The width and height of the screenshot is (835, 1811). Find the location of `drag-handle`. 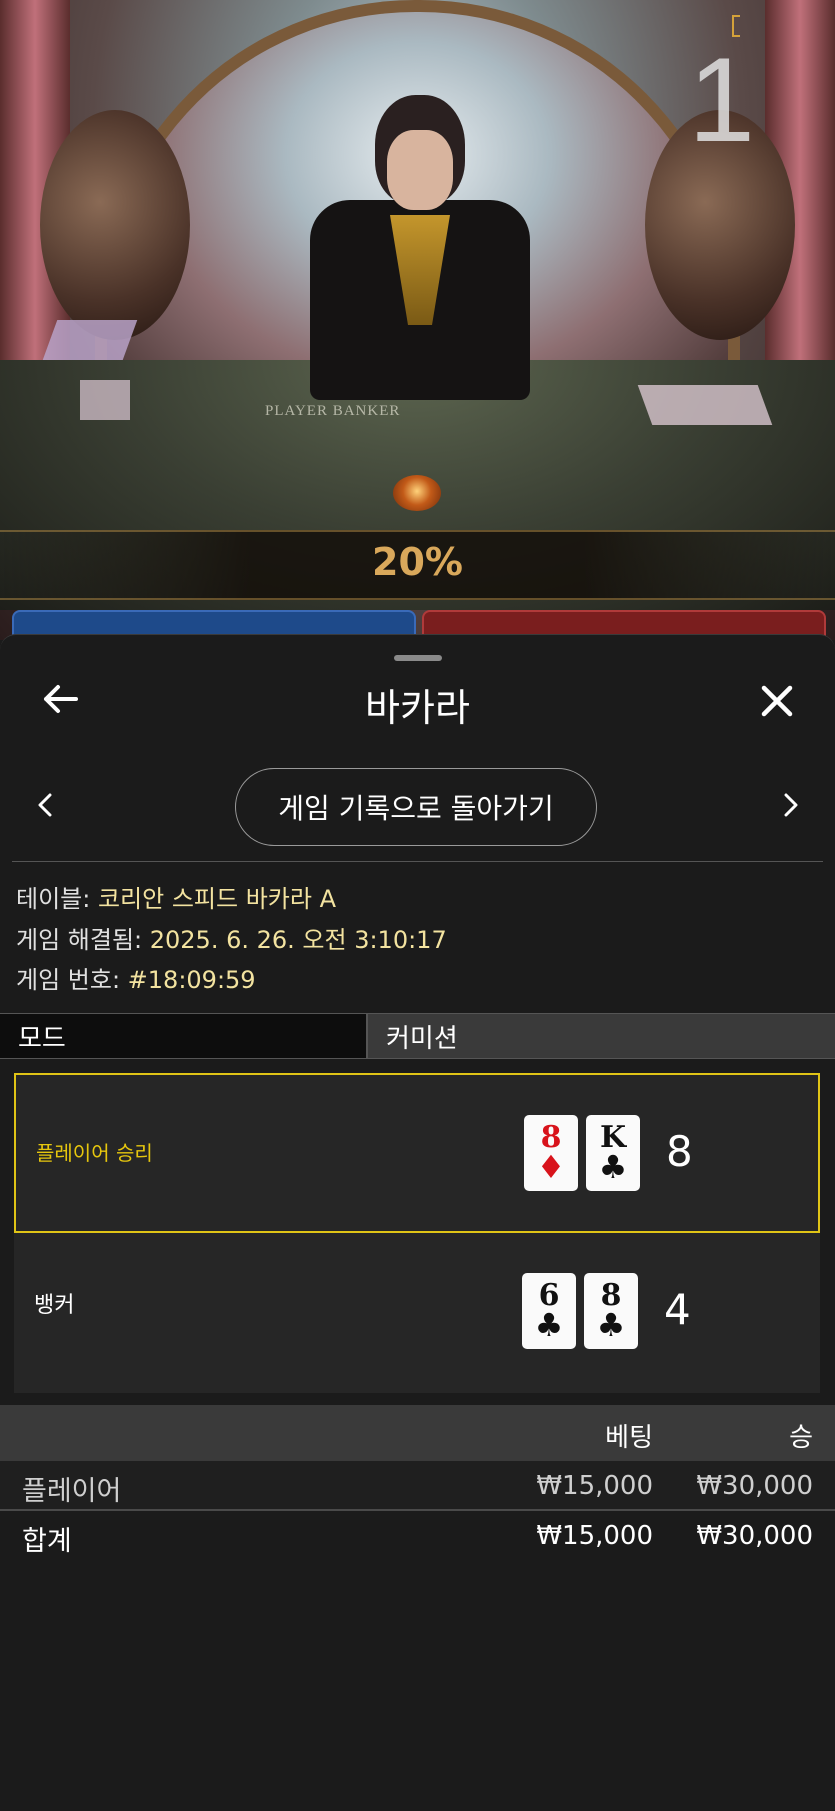

drag-handle is located at coordinates (418, 658).